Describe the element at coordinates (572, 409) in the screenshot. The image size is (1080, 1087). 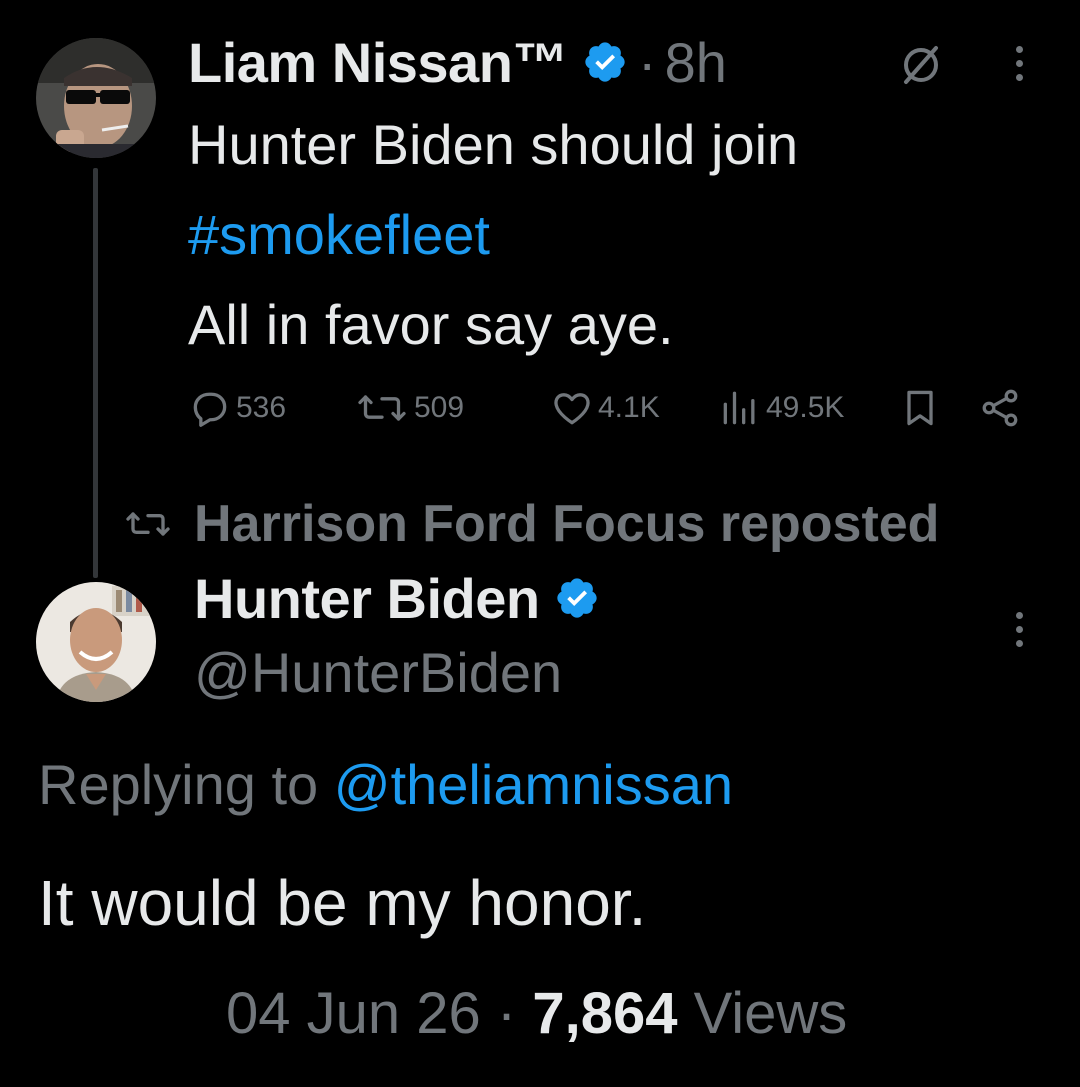
I see `heart-icon` at that location.